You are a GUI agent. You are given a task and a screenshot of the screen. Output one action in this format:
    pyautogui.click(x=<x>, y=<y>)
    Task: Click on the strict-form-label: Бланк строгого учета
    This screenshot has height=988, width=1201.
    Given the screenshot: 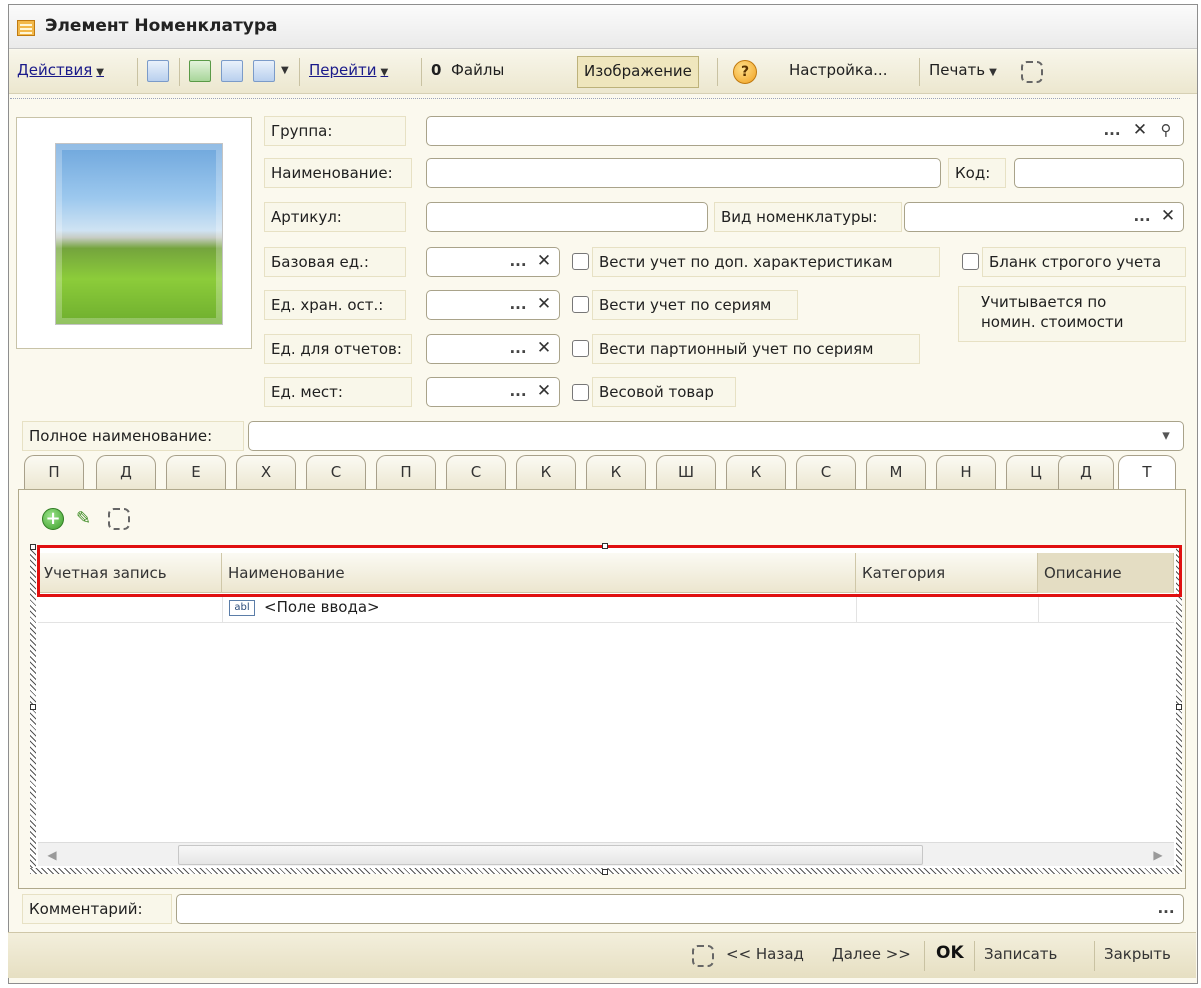 What is the action you would take?
    pyautogui.click(x=1084, y=262)
    